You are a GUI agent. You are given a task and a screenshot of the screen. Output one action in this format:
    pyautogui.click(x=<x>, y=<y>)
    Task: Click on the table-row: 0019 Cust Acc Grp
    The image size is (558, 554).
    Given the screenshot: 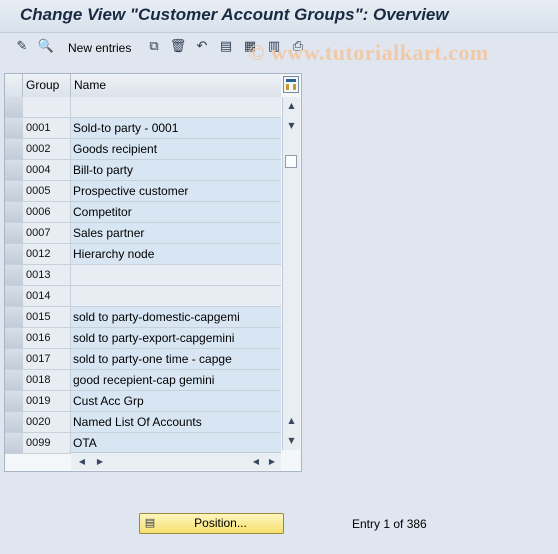 What is the action you would take?
    pyautogui.click(x=143, y=401)
    